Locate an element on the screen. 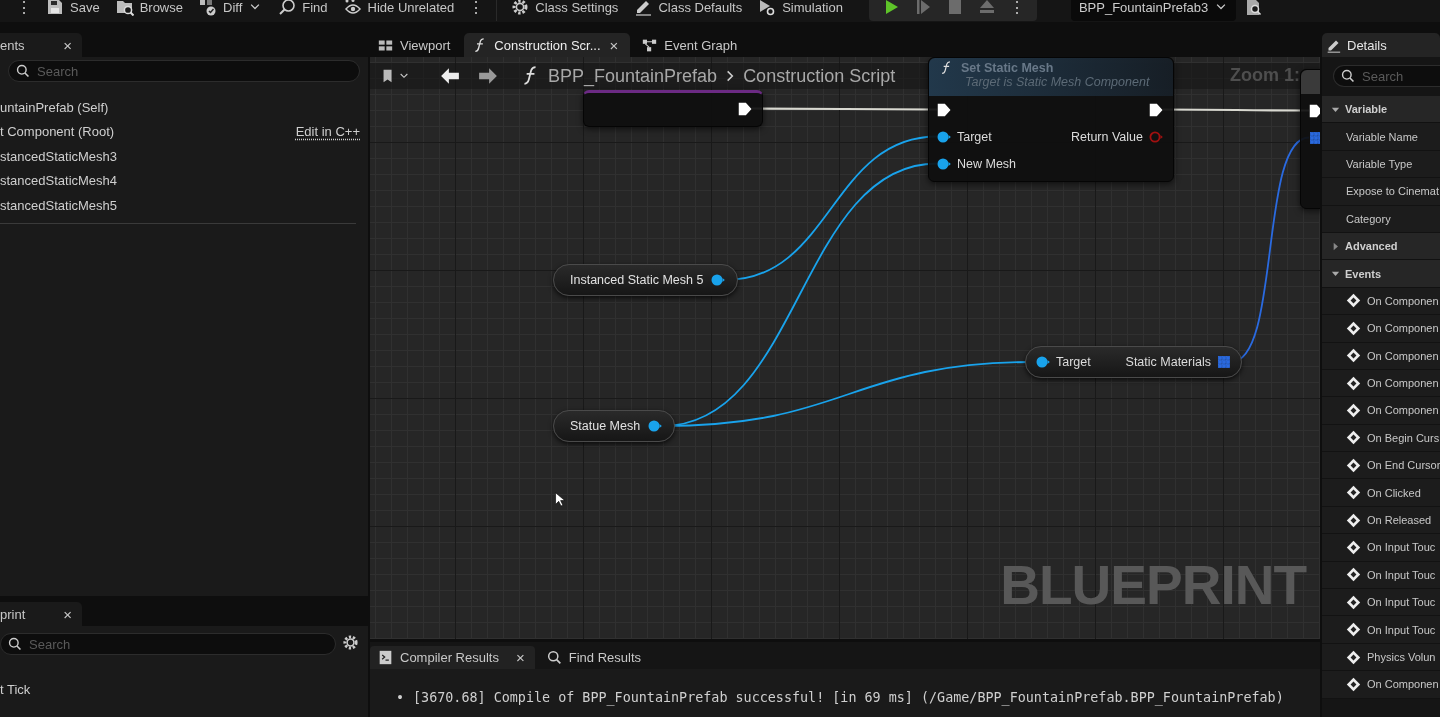 The width and height of the screenshot is (1440, 717). blueprint-item: t Tick is located at coordinates (15, 689).